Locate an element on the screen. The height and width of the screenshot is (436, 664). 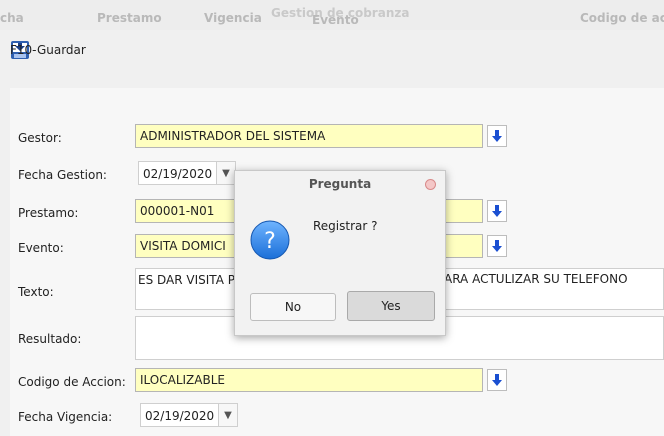
evento-label: Evento: is located at coordinates (41, 248).